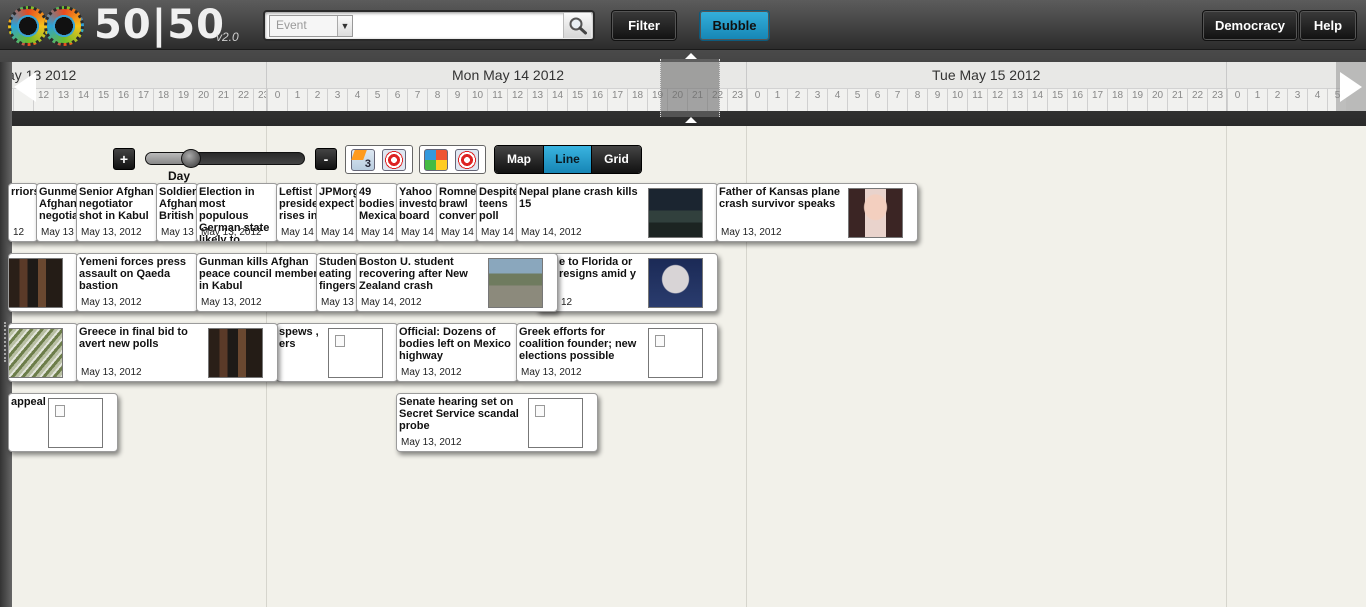 The image size is (1366, 607). What do you see at coordinates (734, 25) in the screenshot?
I see `bubble-button: Bubble` at bounding box center [734, 25].